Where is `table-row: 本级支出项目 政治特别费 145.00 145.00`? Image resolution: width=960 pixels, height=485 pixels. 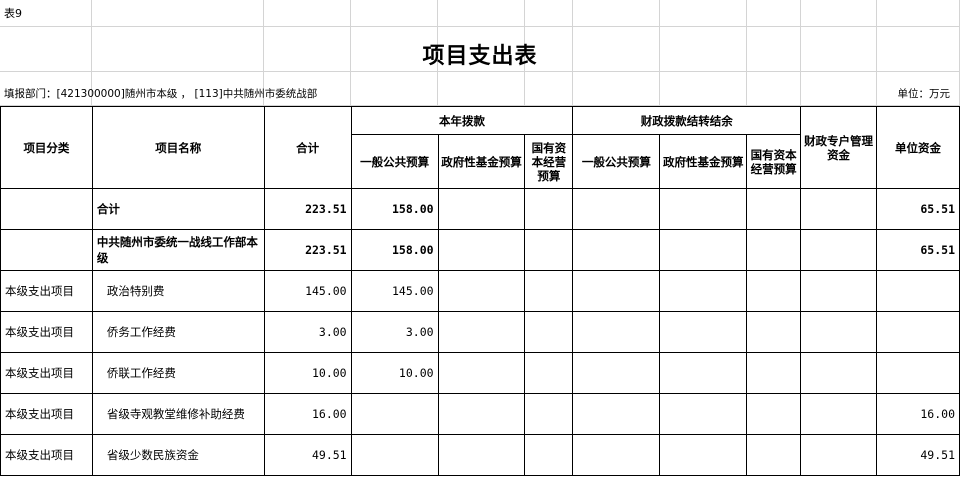 table-row: 本级支出项目 政治特别费 145.00 145.00 is located at coordinates (480, 291).